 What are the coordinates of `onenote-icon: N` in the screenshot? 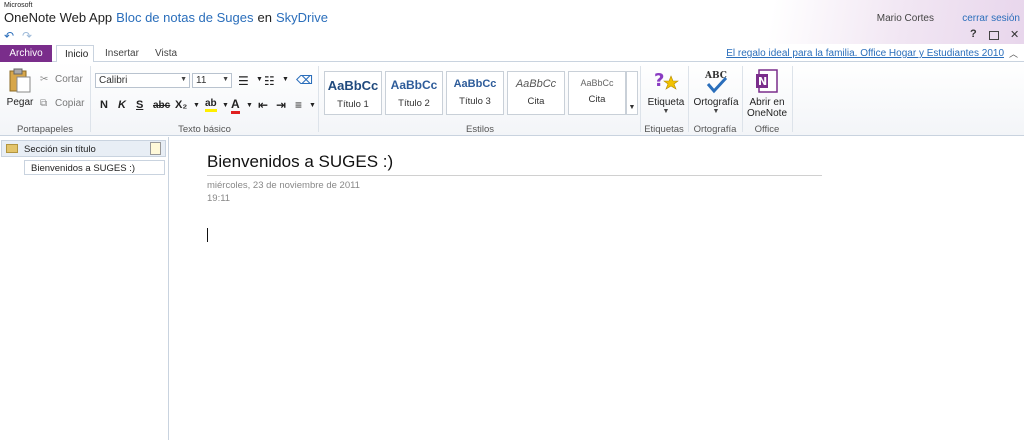 It's located at (767, 81).